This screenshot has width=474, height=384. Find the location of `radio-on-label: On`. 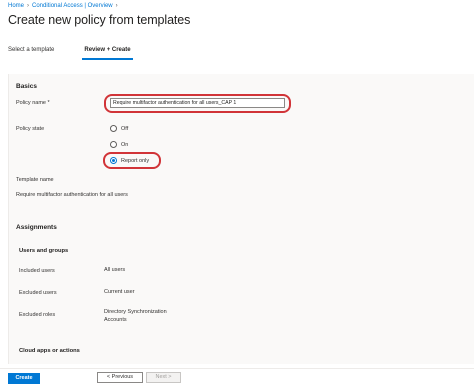

radio-on-label: On is located at coordinates (125, 144).